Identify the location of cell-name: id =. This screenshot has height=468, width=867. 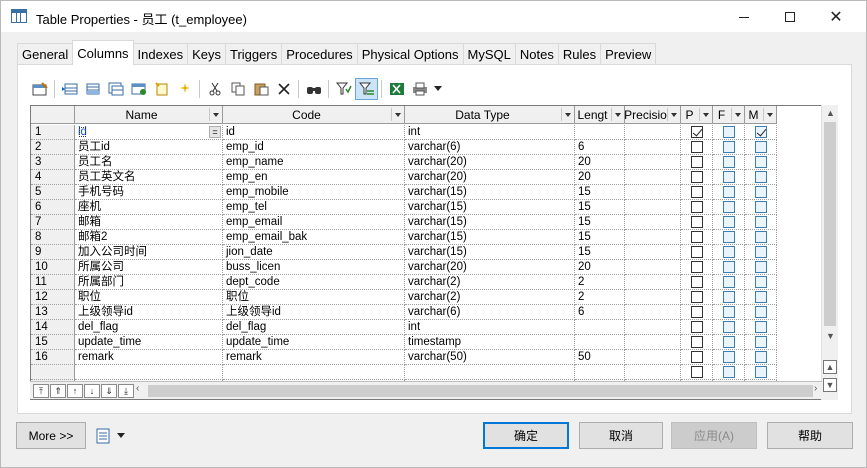
(149, 132).